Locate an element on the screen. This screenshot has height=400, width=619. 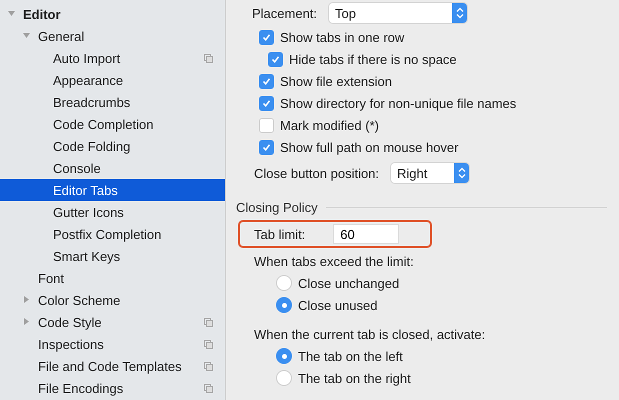
group-label: When tabs exceed the limit: is located at coordinates (334, 262).